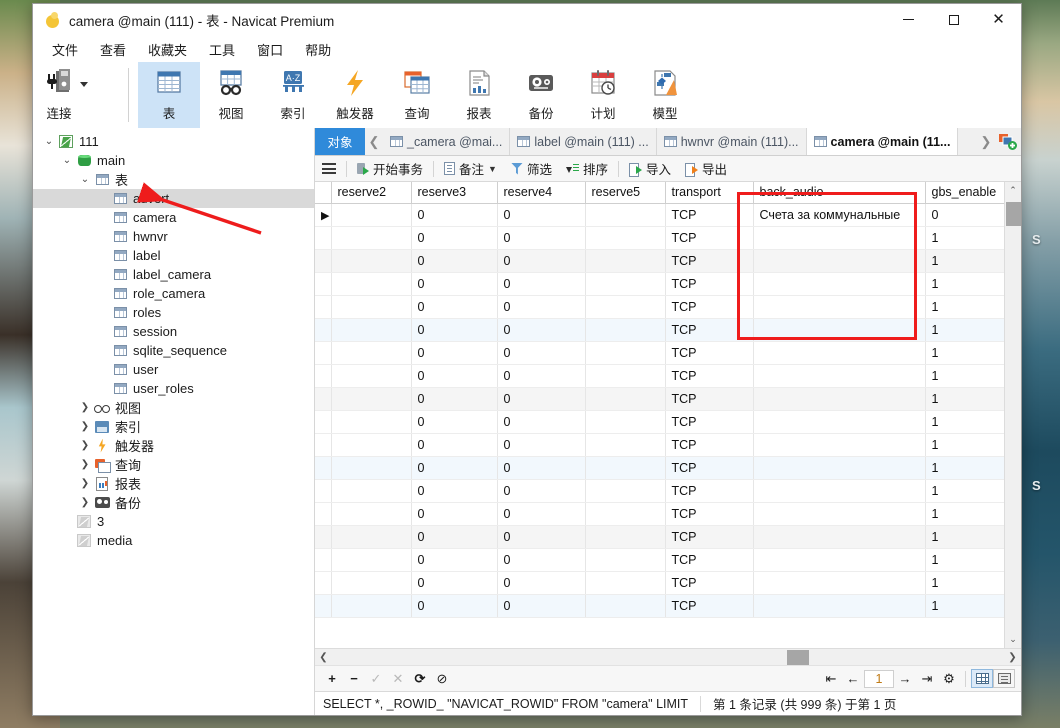 The width and height of the screenshot is (1060, 728). What do you see at coordinates (354, 679) in the screenshot?
I see `delete-record-button: −` at bounding box center [354, 679].